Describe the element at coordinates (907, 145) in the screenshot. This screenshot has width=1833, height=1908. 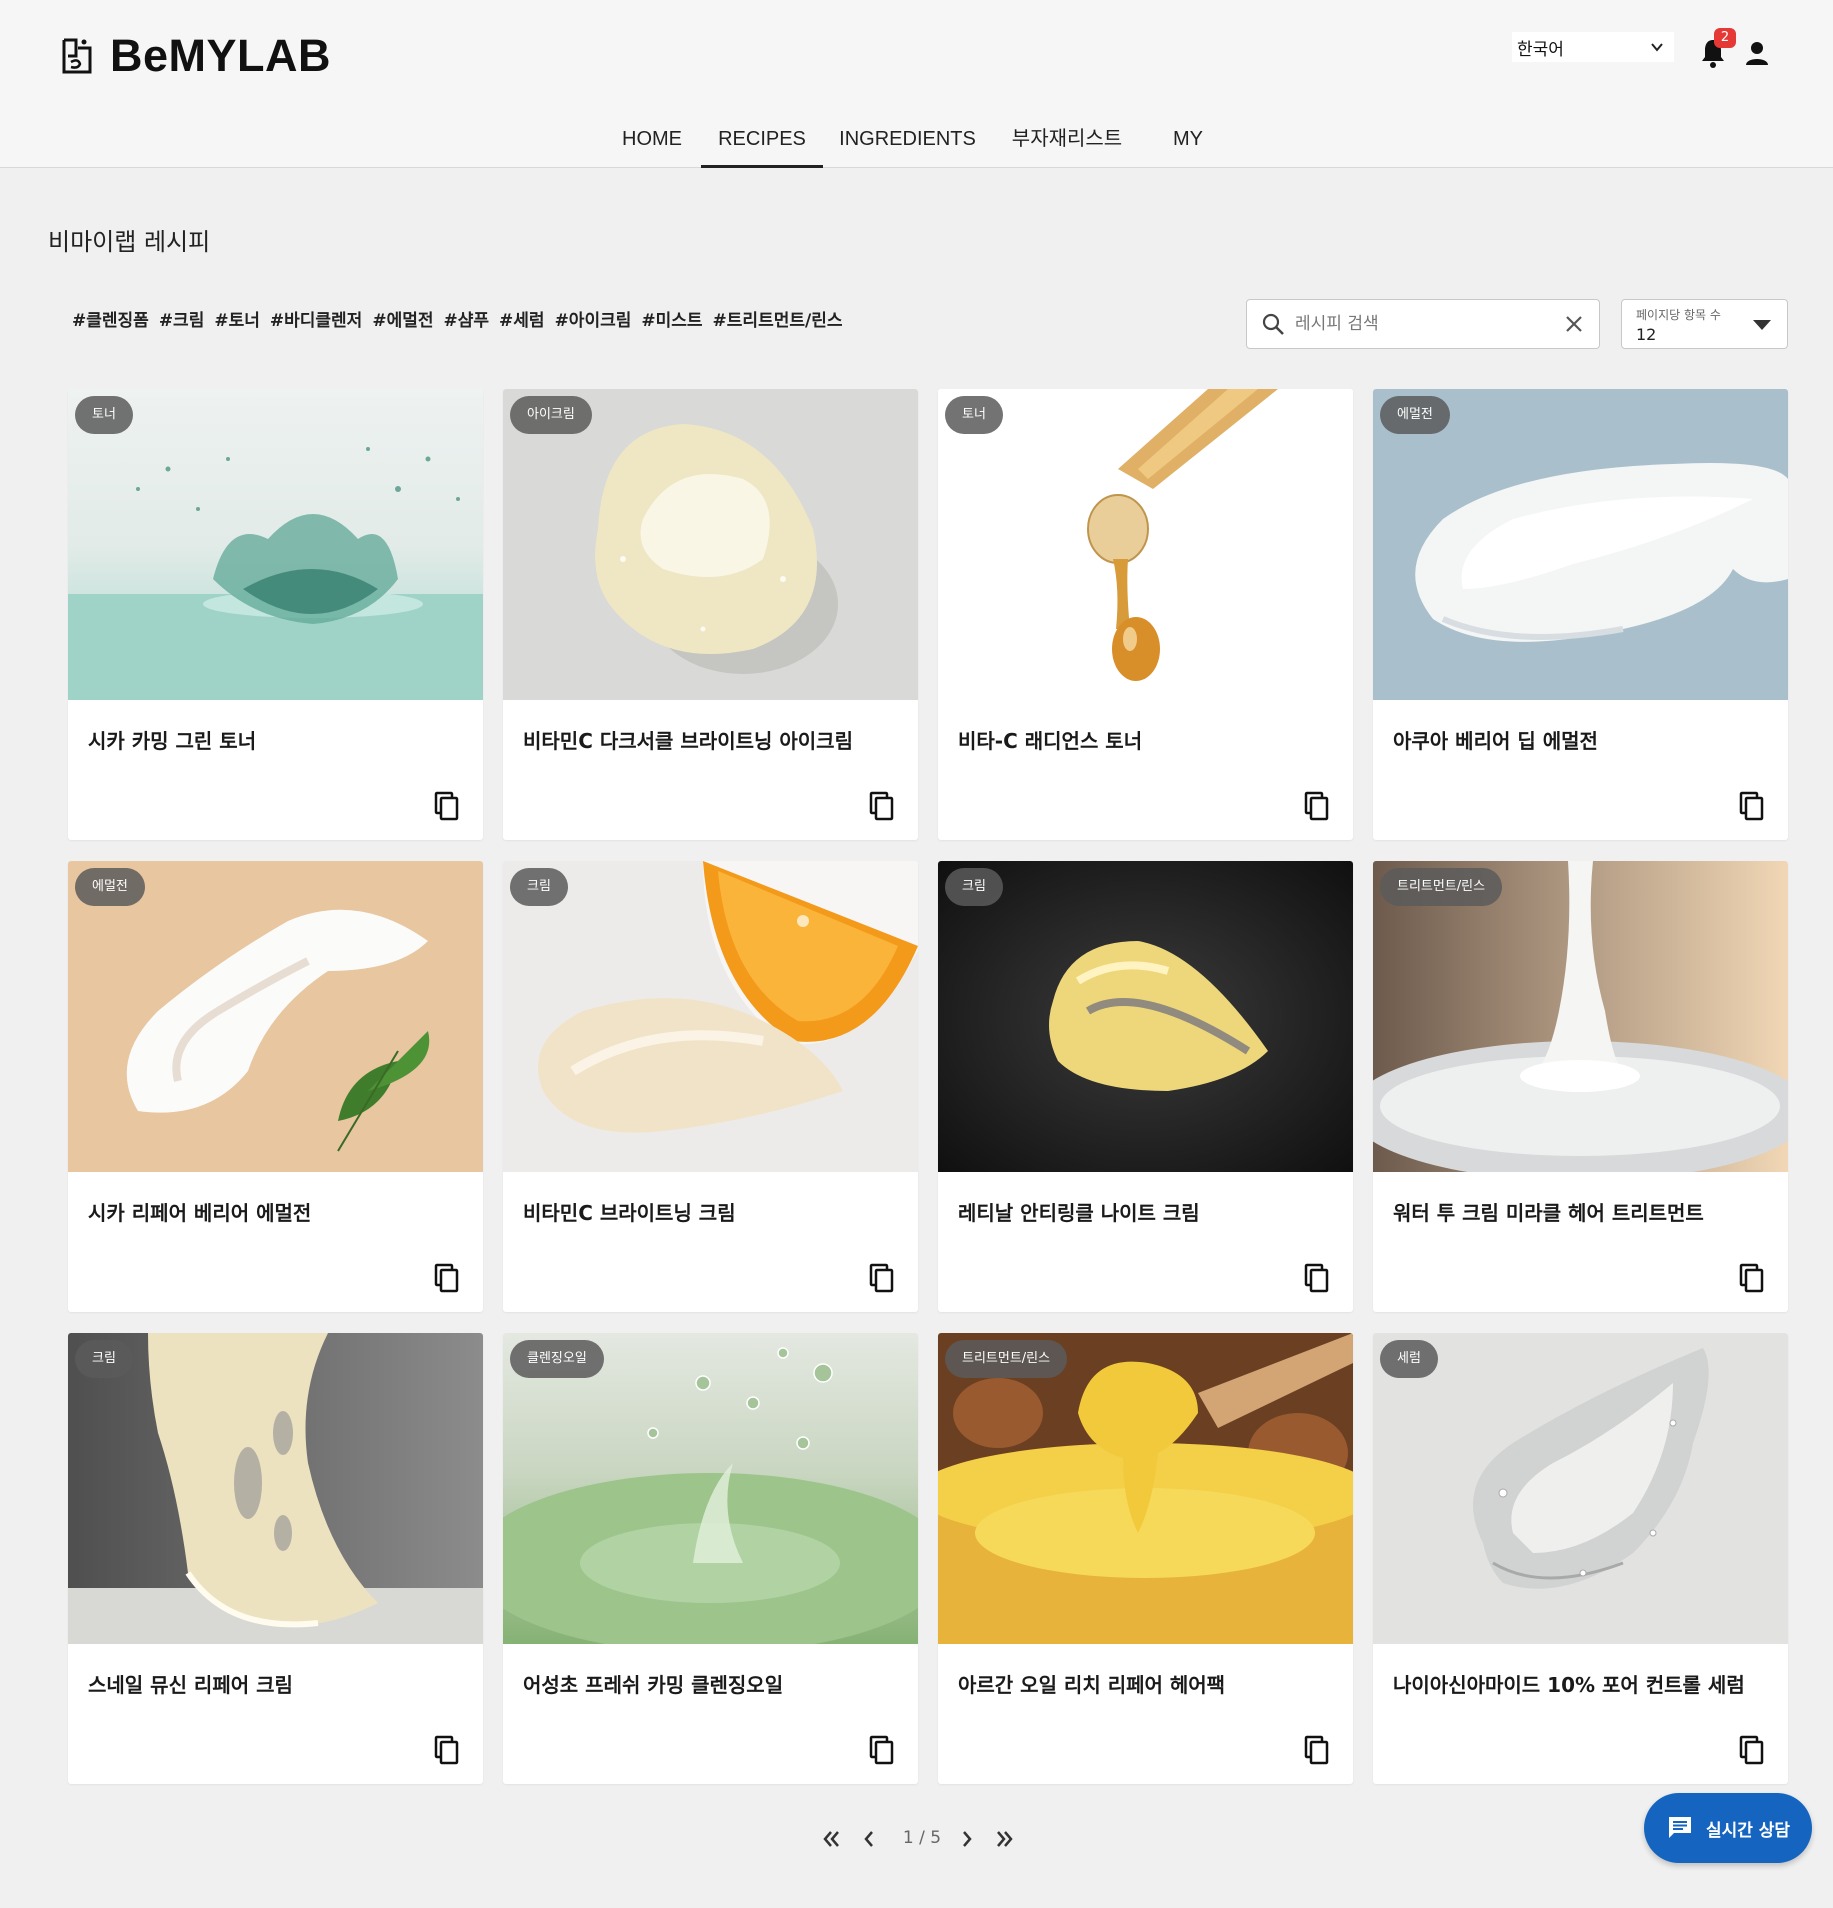
I see `nav-ingredients: INGREDIENTS` at that location.